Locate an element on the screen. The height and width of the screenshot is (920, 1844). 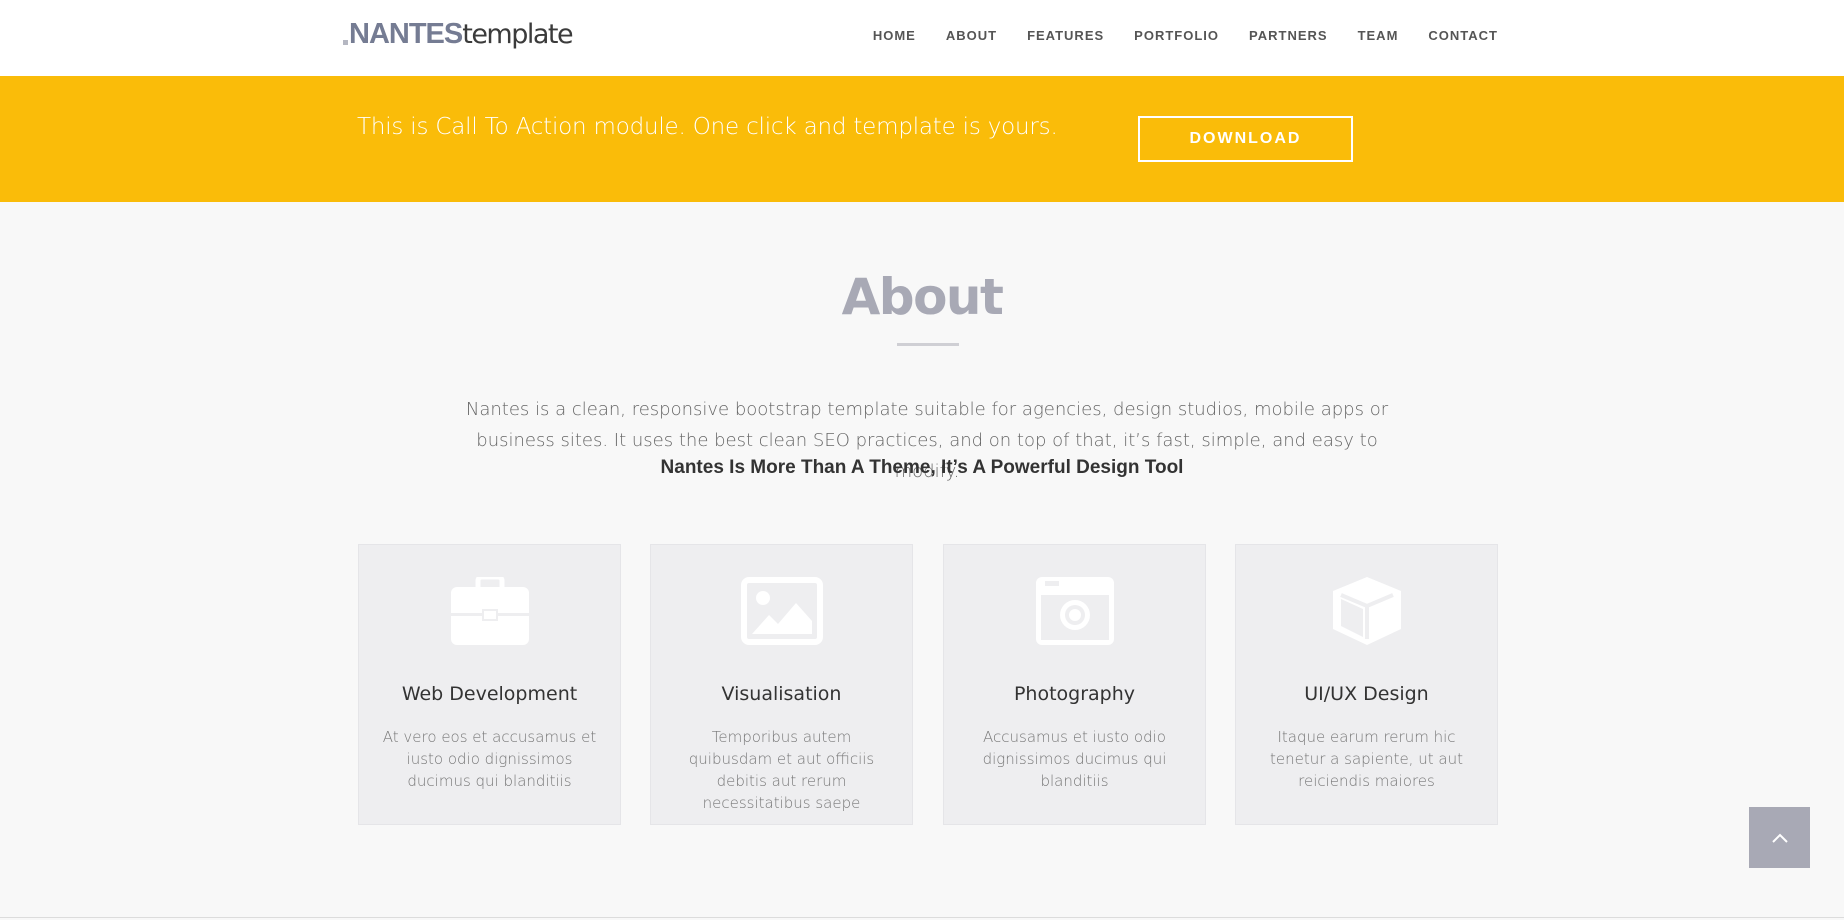
logo: NANTES template is located at coordinates (458, 34).